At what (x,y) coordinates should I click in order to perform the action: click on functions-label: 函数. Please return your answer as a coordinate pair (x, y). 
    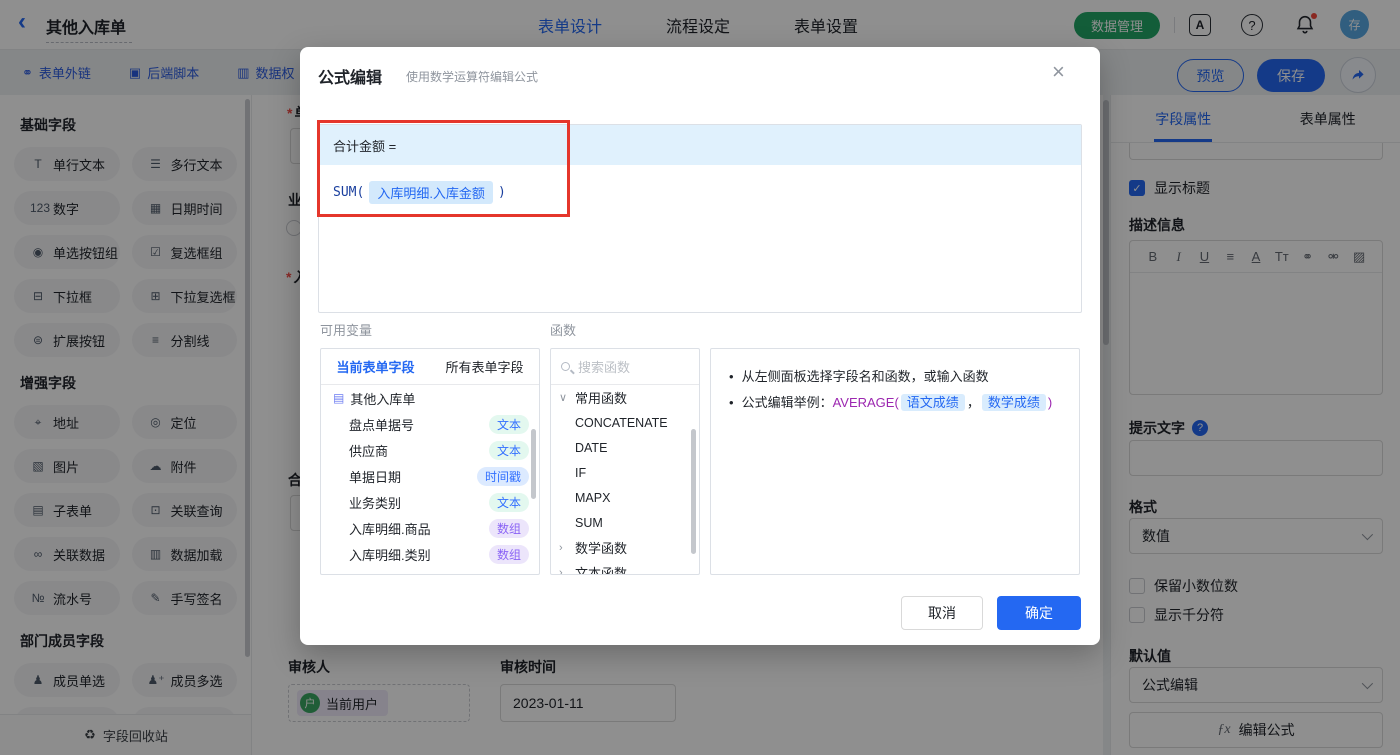
    Looking at the image, I should click on (563, 330).